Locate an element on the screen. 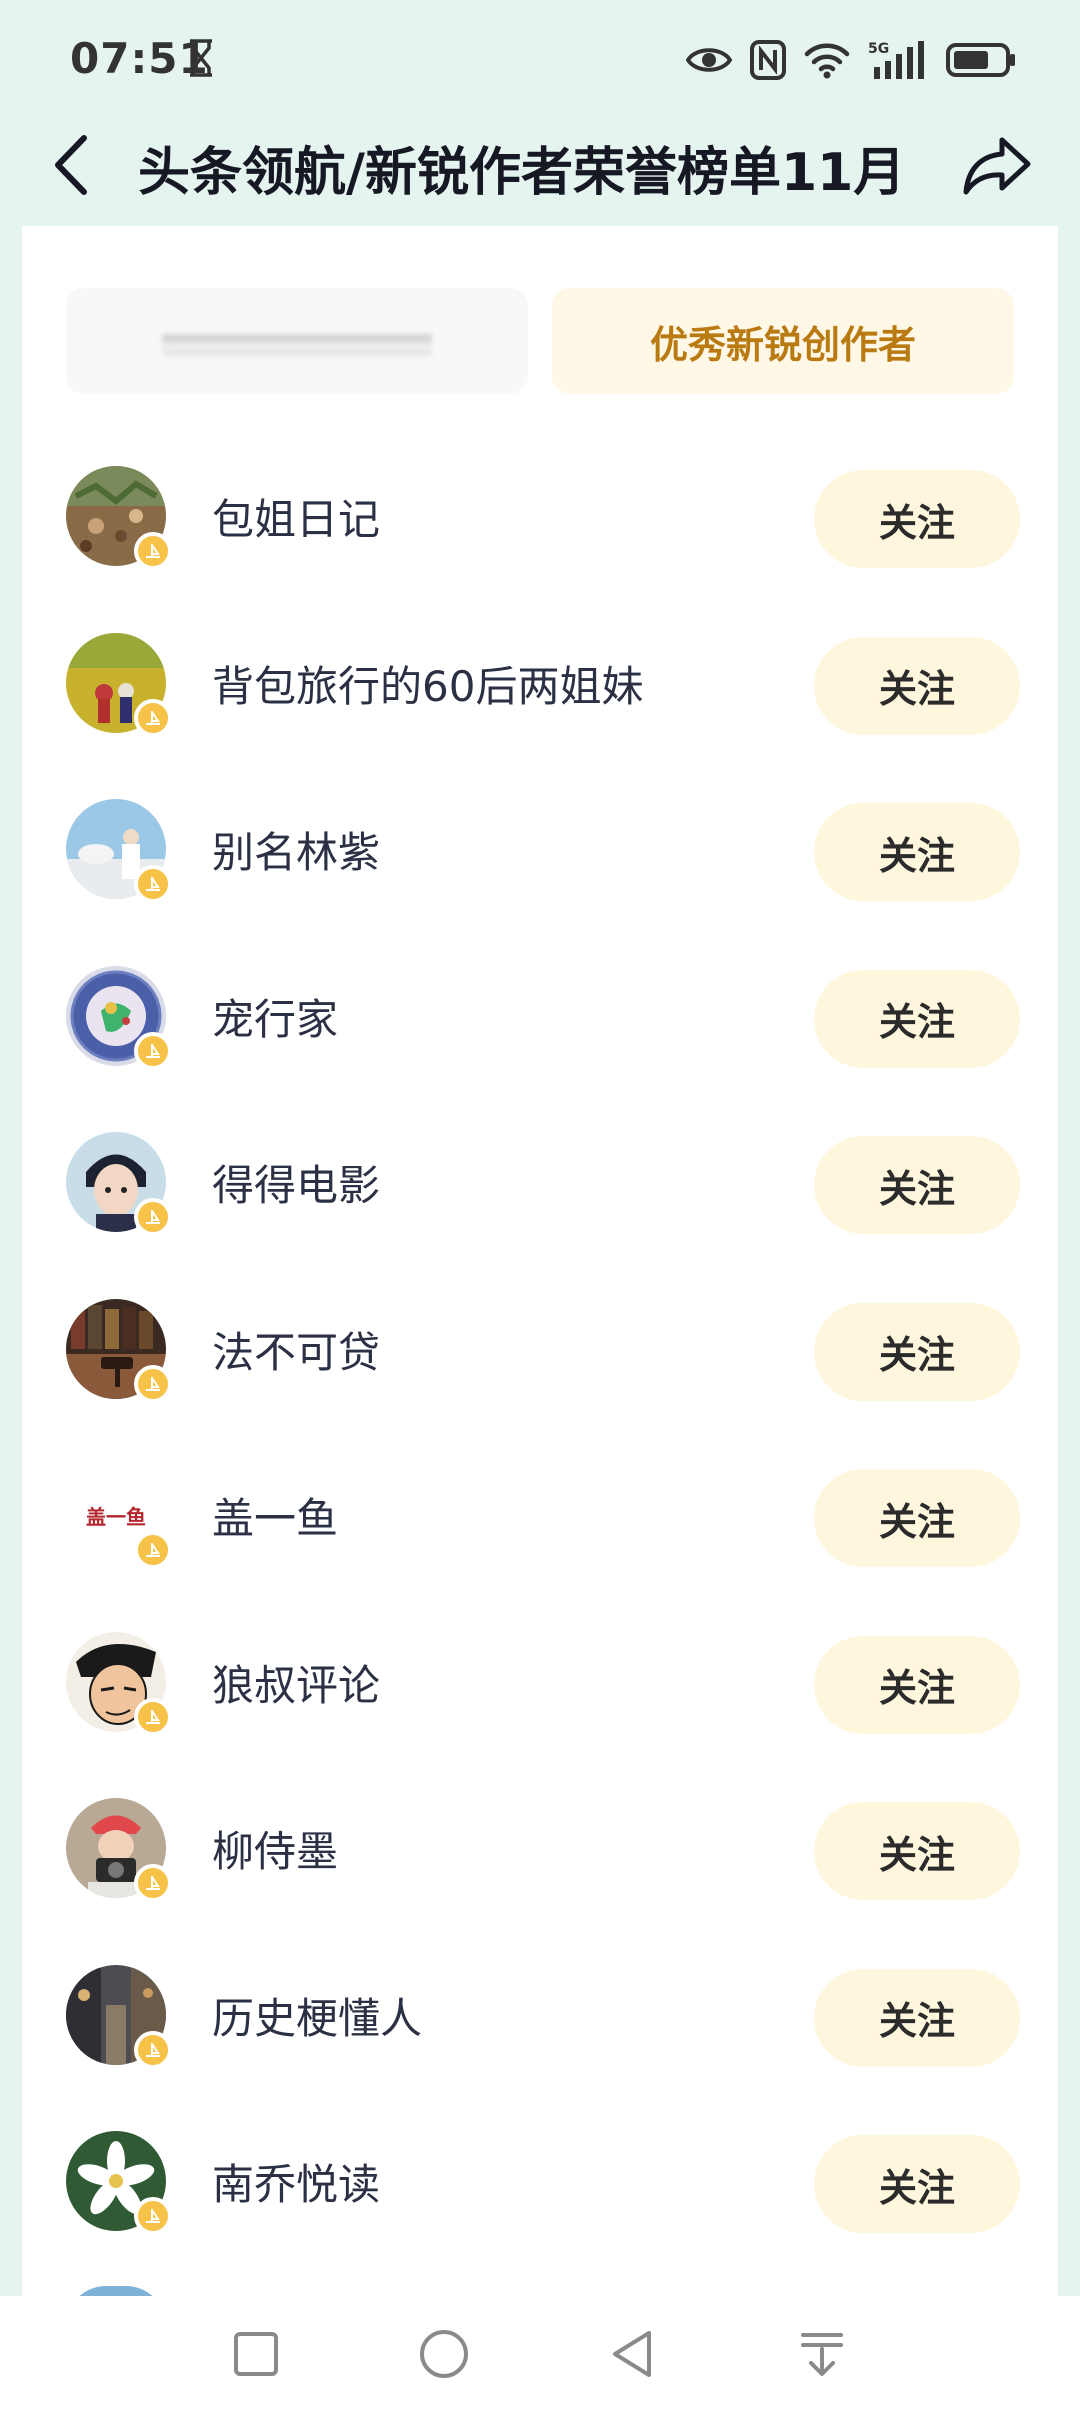 Image resolution: width=1080 pixels, height=2412 pixels. avatar-text: 盖一鱼 is located at coordinates (116, 1516).